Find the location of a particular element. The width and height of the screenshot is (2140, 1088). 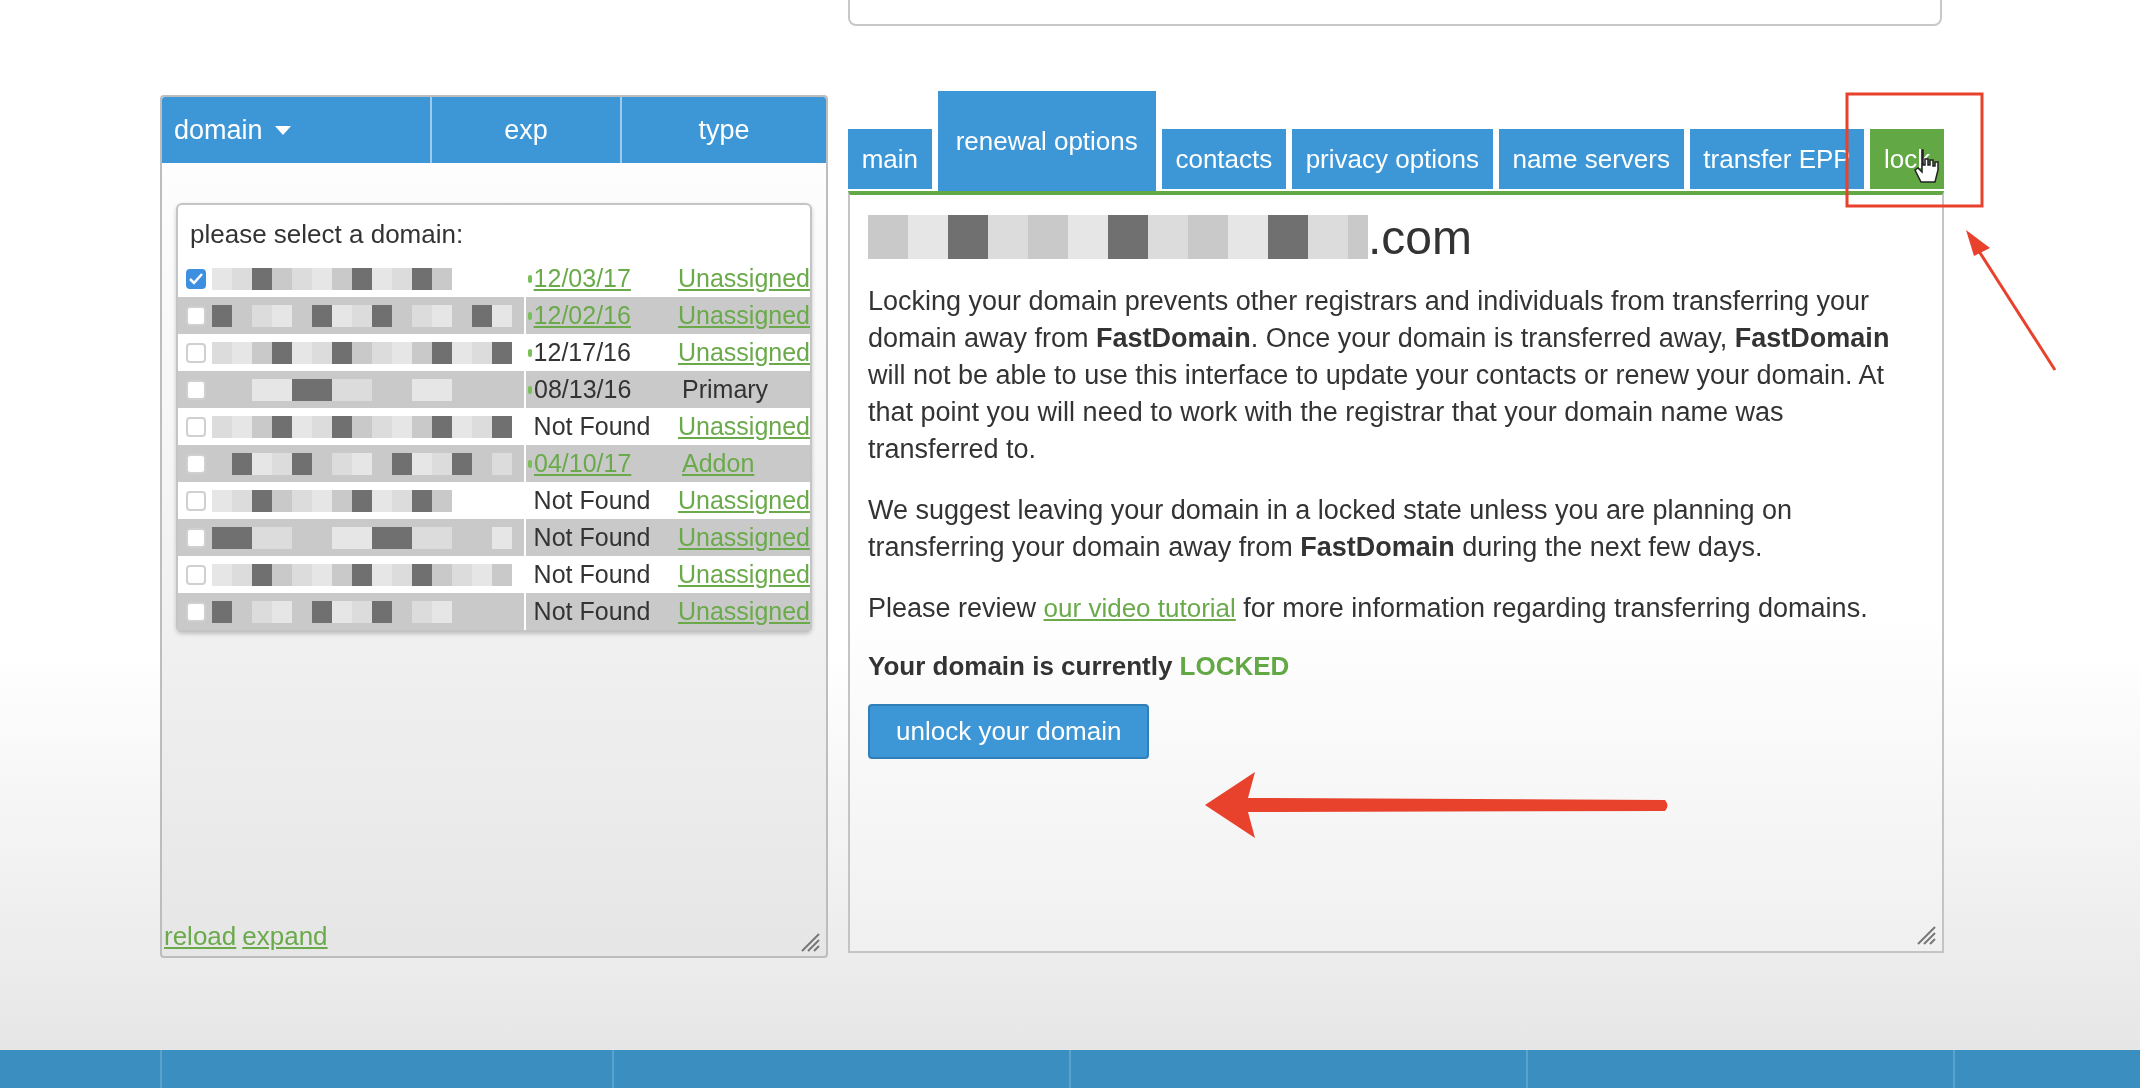

caret-icon is located at coordinates (282, 130).